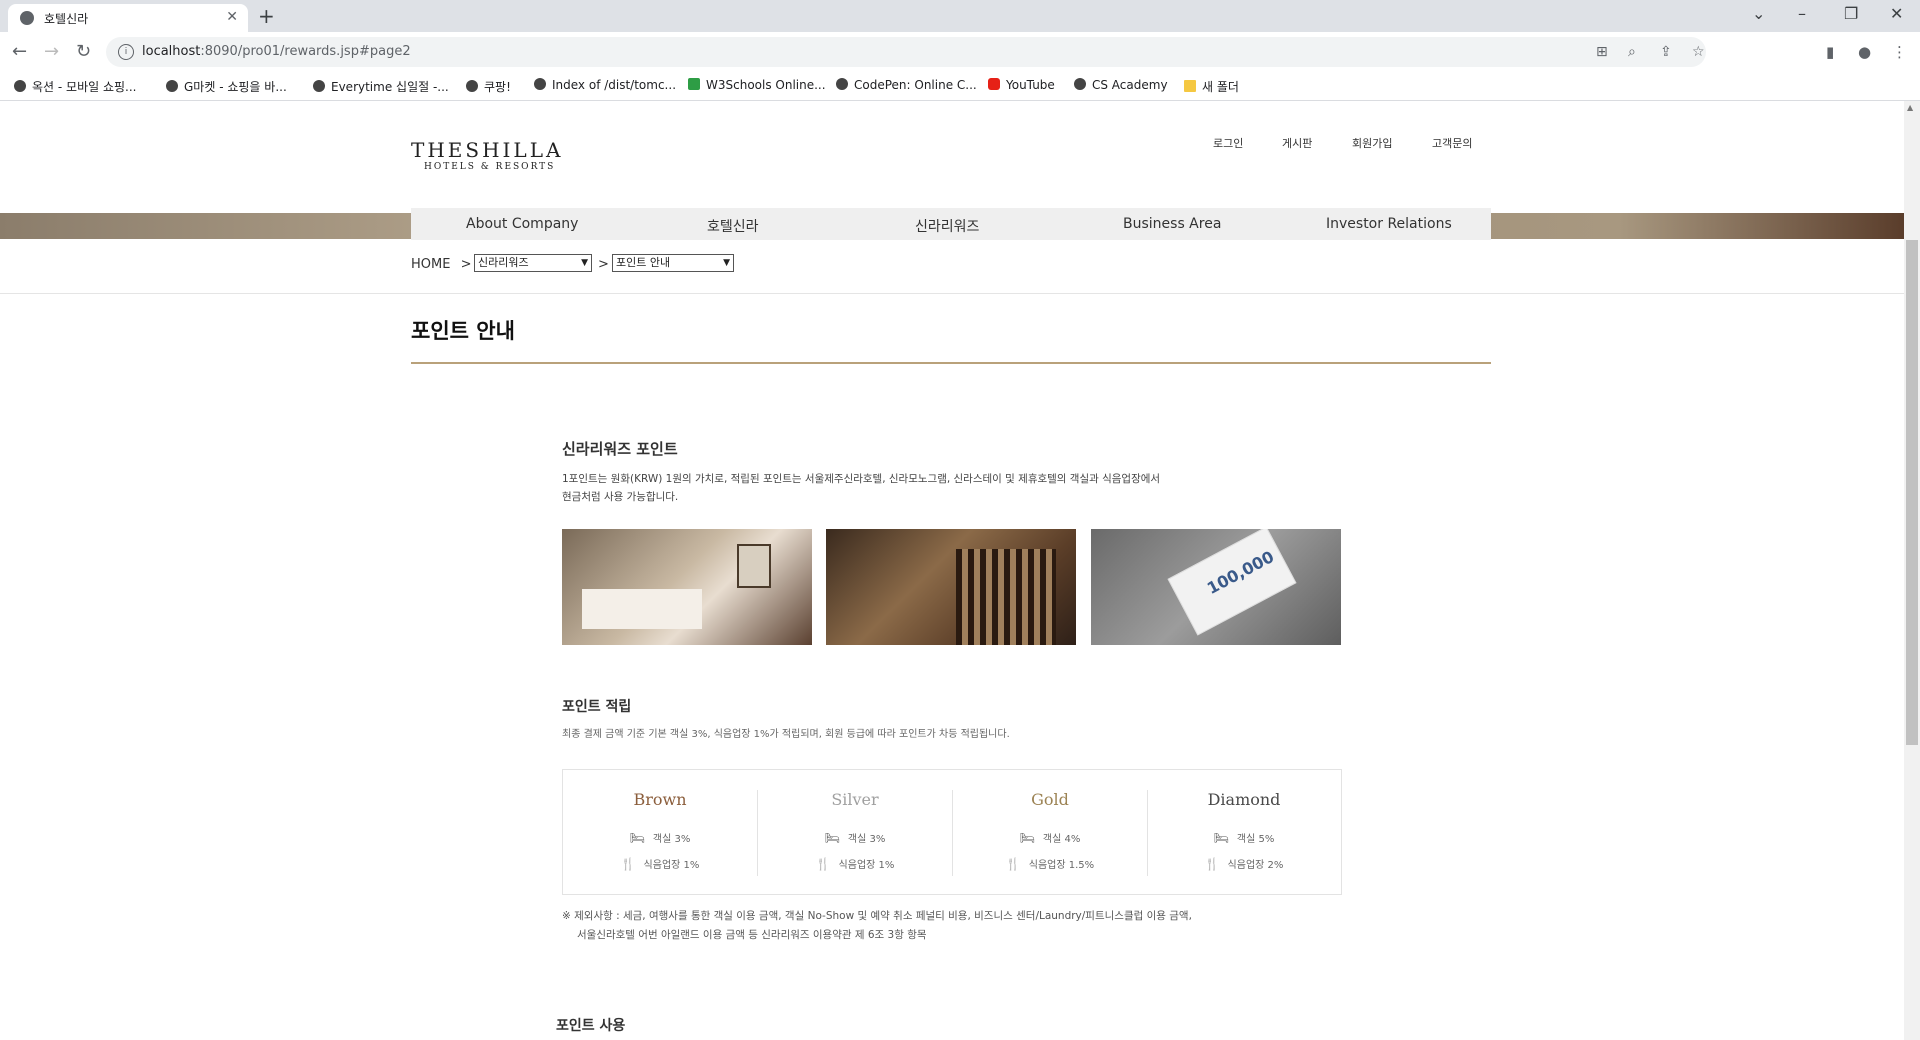 Image resolution: width=1920 pixels, height=1040 pixels. What do you see at coordinates (1240, 573) in the screenshot?
I see `voucher-amount: 100,000` at bounding box center [1240, 573].